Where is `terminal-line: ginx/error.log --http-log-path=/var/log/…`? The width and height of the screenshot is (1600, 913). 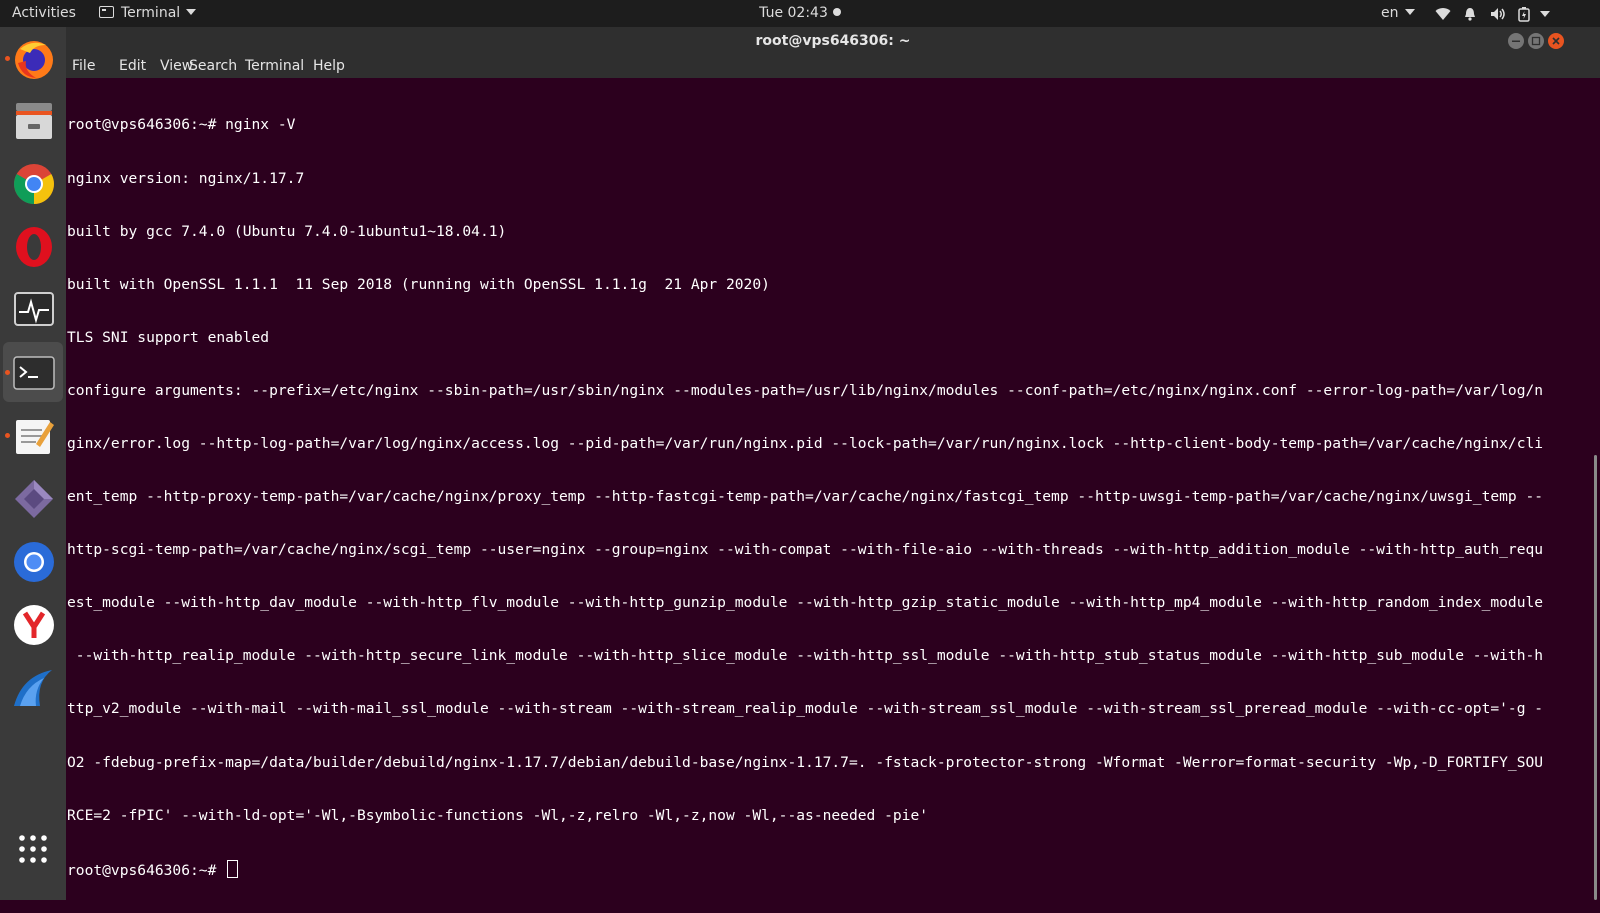 terminal-line: ginx/error.log --http-log-path=/var/log/… is located at coordinates (805, 443).